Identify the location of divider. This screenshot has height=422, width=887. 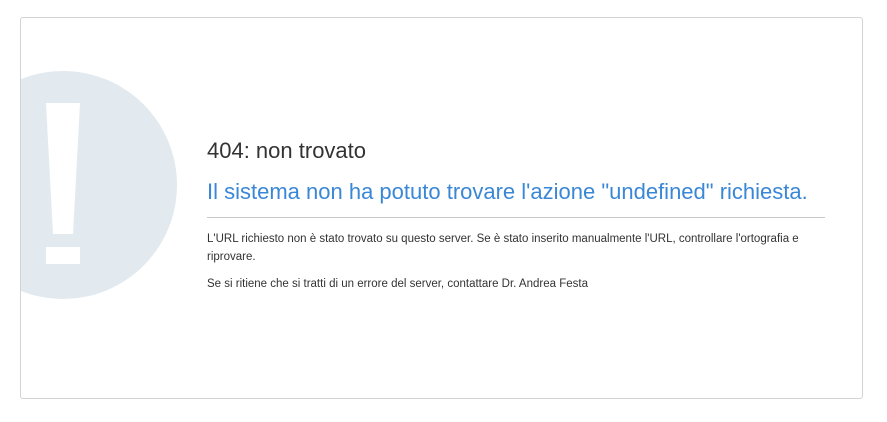
(516, 217).